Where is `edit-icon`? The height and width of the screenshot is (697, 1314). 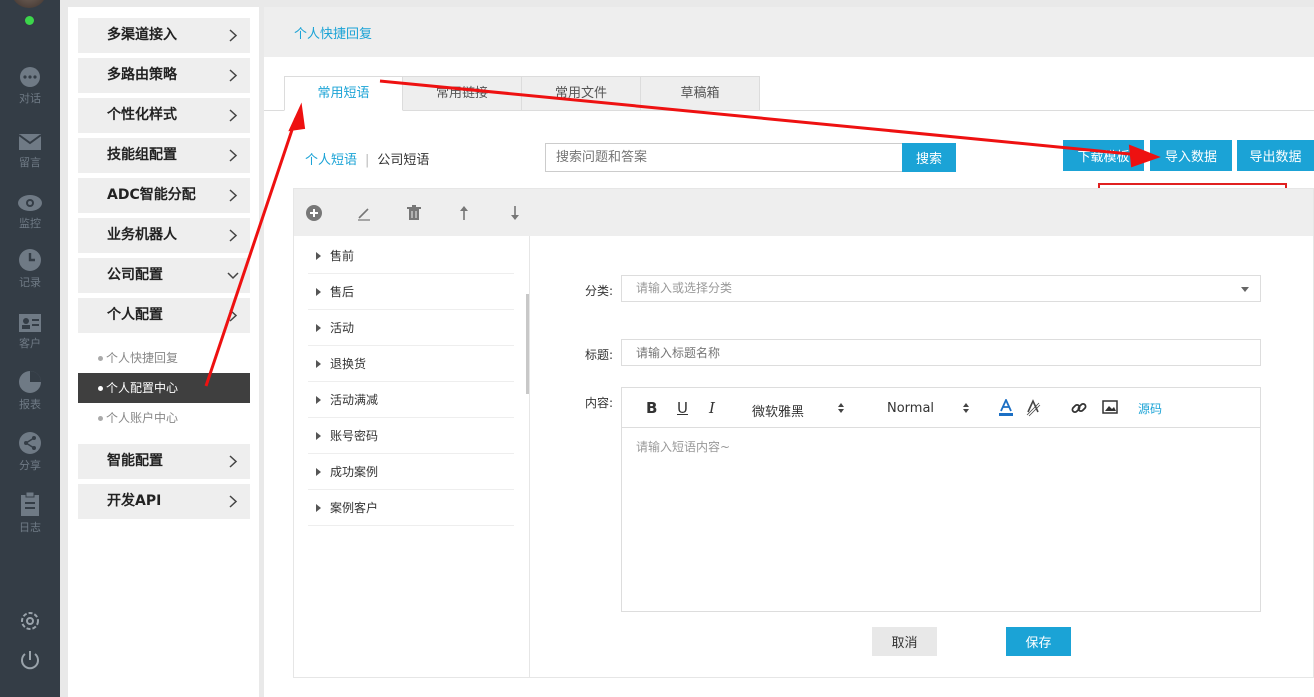 edit-icon is located at coordinates (364, 213).